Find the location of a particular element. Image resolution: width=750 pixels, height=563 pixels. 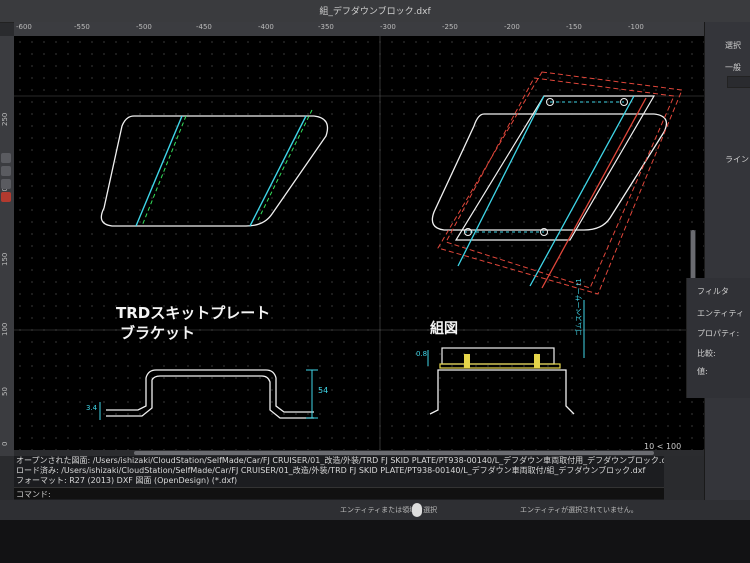

dimension-text-08: 0.8 is located at coordinates (422, 354).